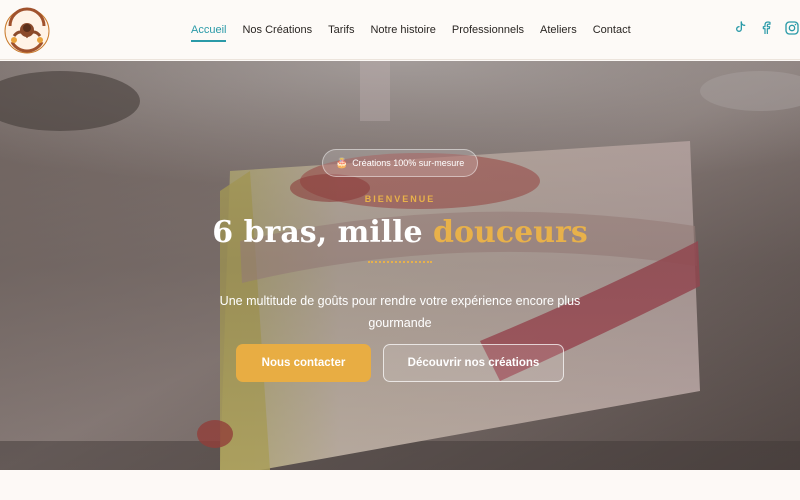  Describe the element at coordinates (558, 30) in the screenshot. I see `nav-item-ateliers: Ateliers` at that location.